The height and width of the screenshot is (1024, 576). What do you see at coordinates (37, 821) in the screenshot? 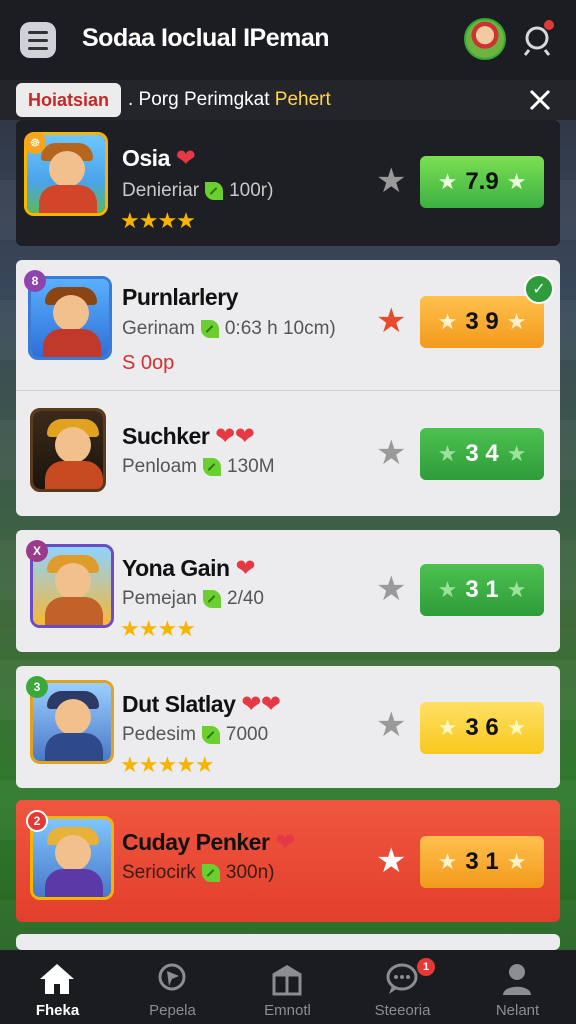
I see `corner-badge: 2` at bounding box center [37, 821].